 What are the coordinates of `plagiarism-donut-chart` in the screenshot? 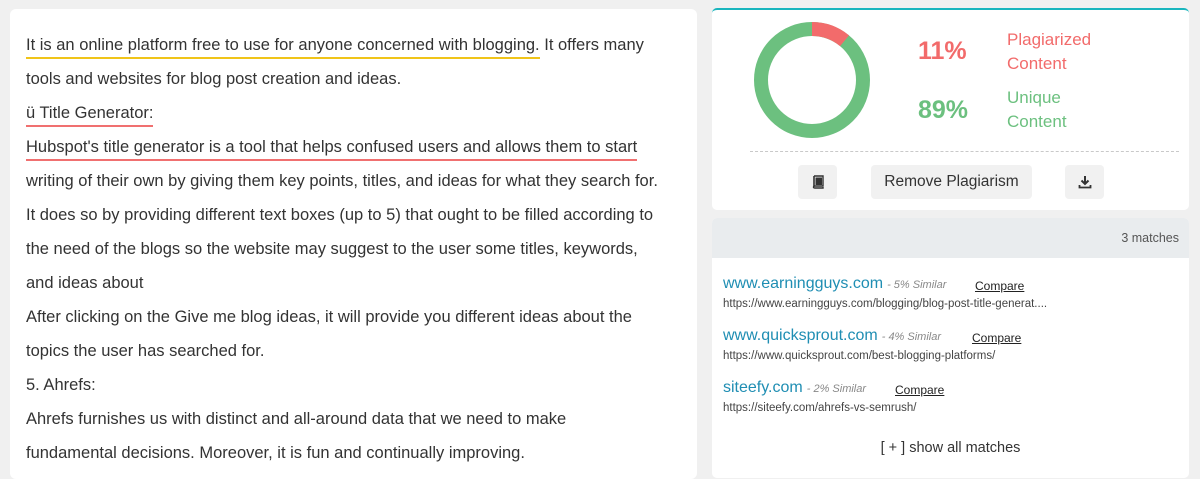 It's located at (812, 80).